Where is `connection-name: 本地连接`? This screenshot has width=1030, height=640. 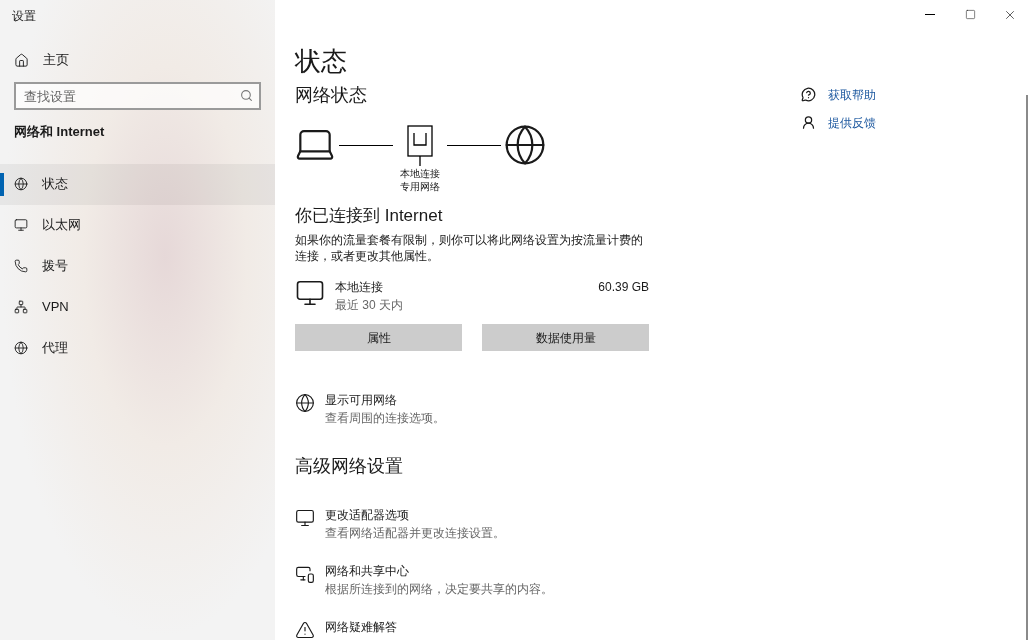
connection-name: 本地连接 is located at coordinates (359, 287).